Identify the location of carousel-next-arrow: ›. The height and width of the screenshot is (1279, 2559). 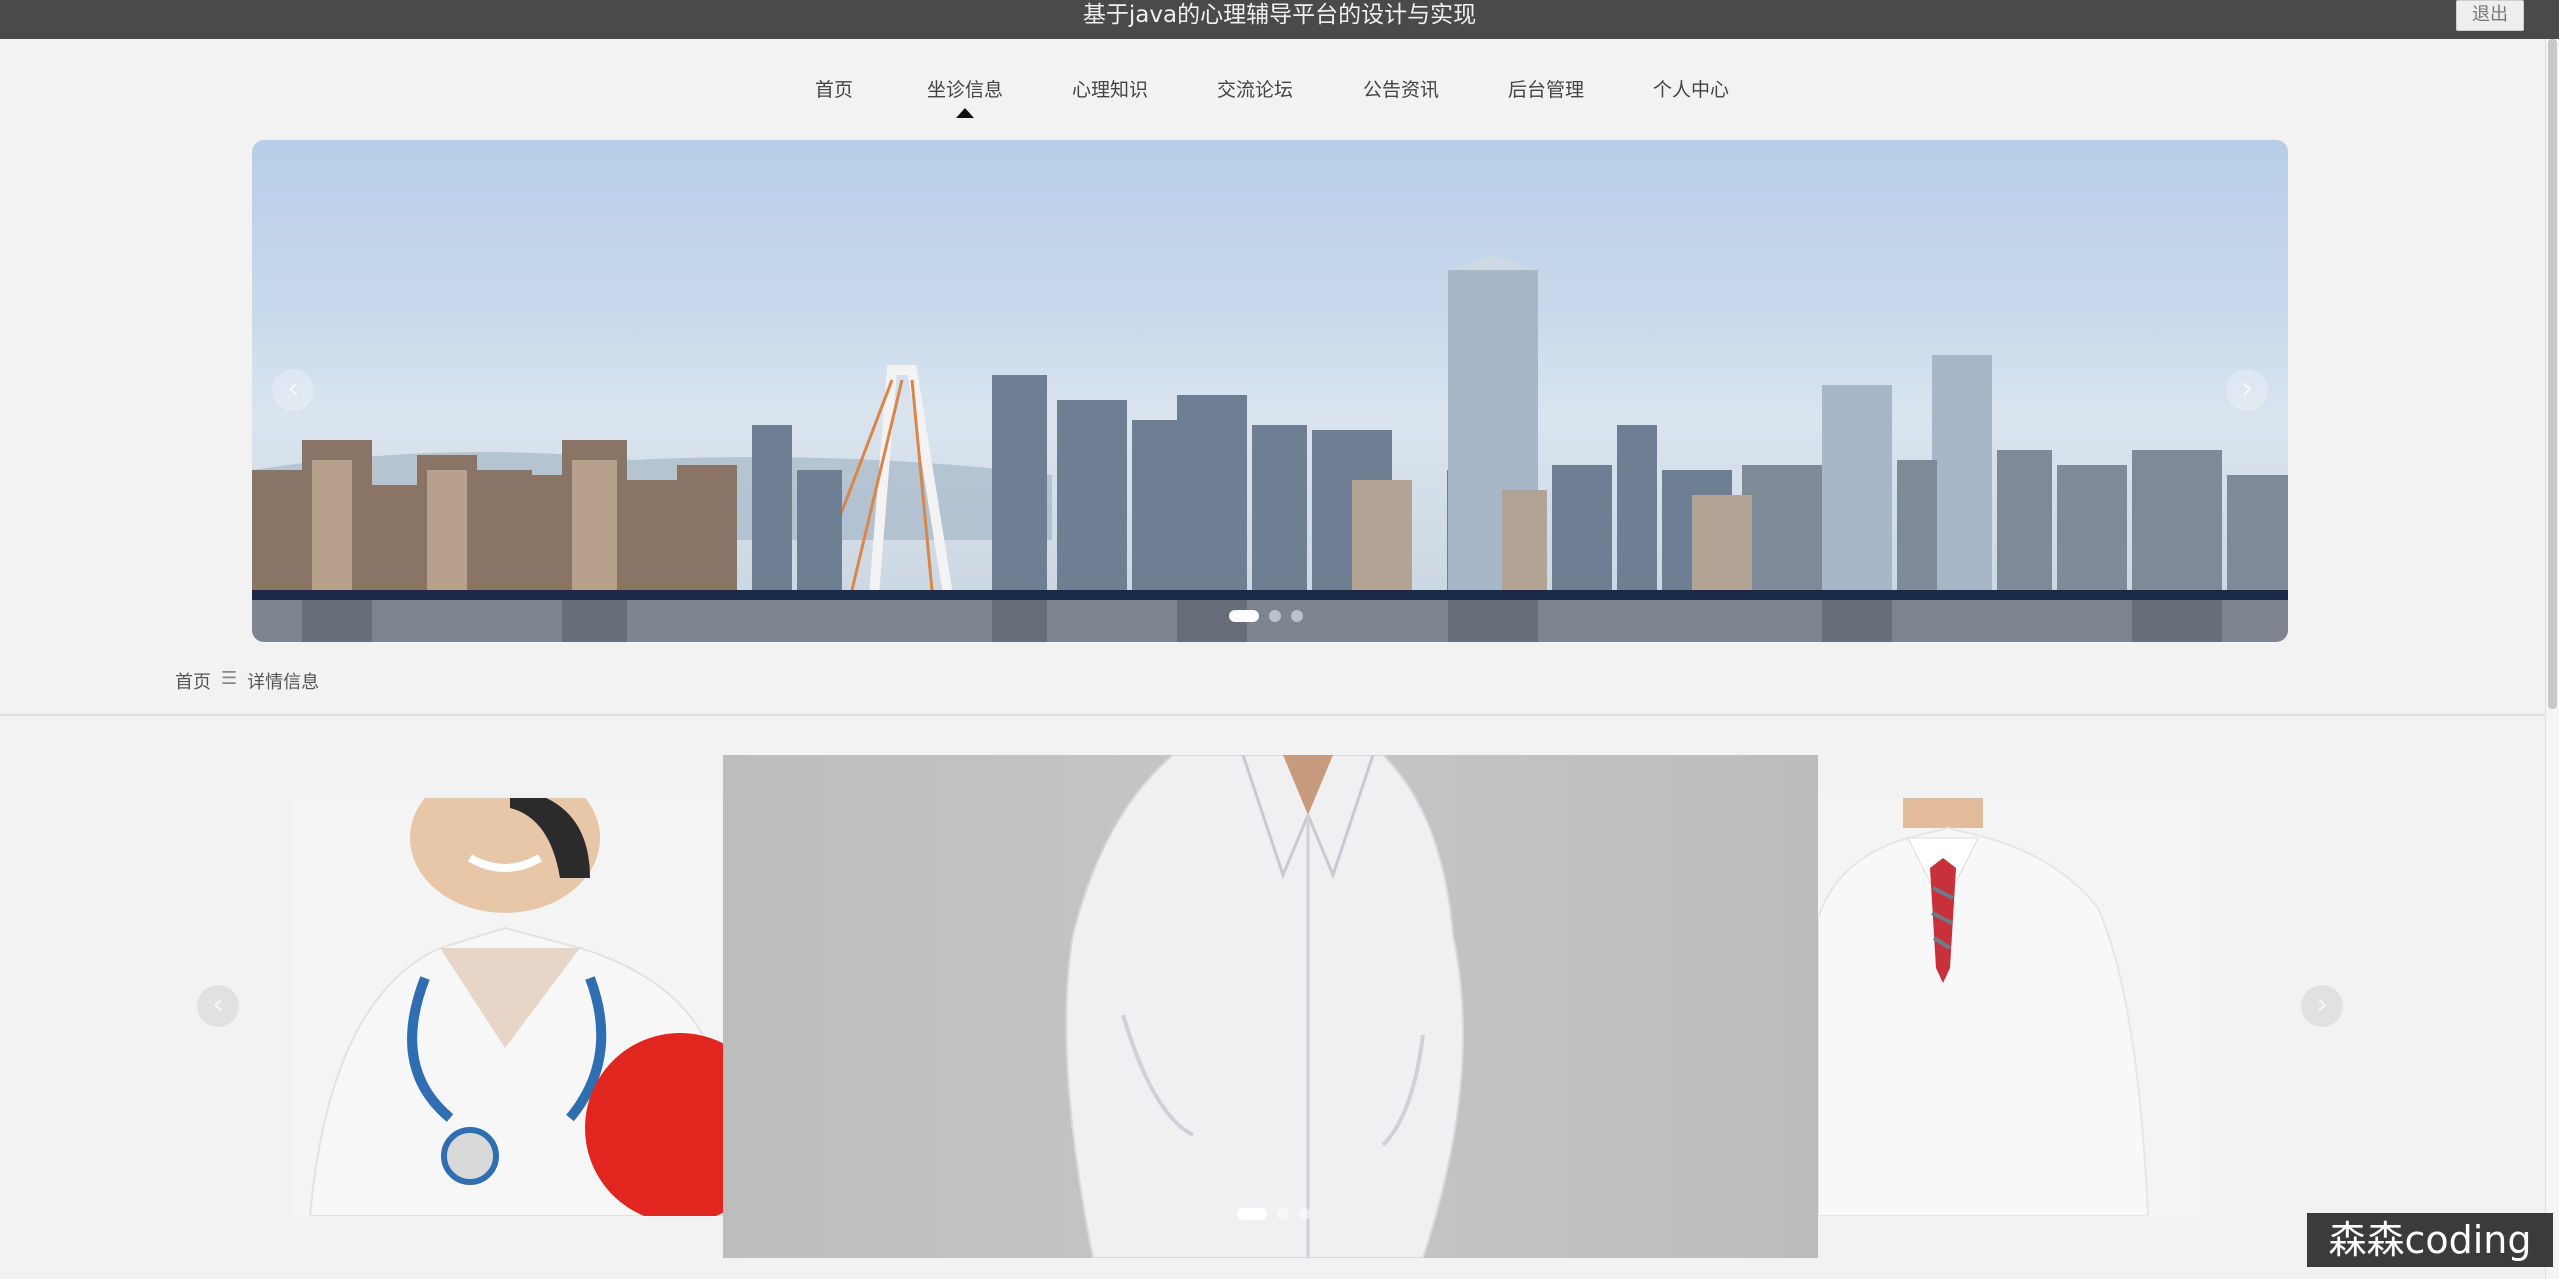
(2322, 1006).